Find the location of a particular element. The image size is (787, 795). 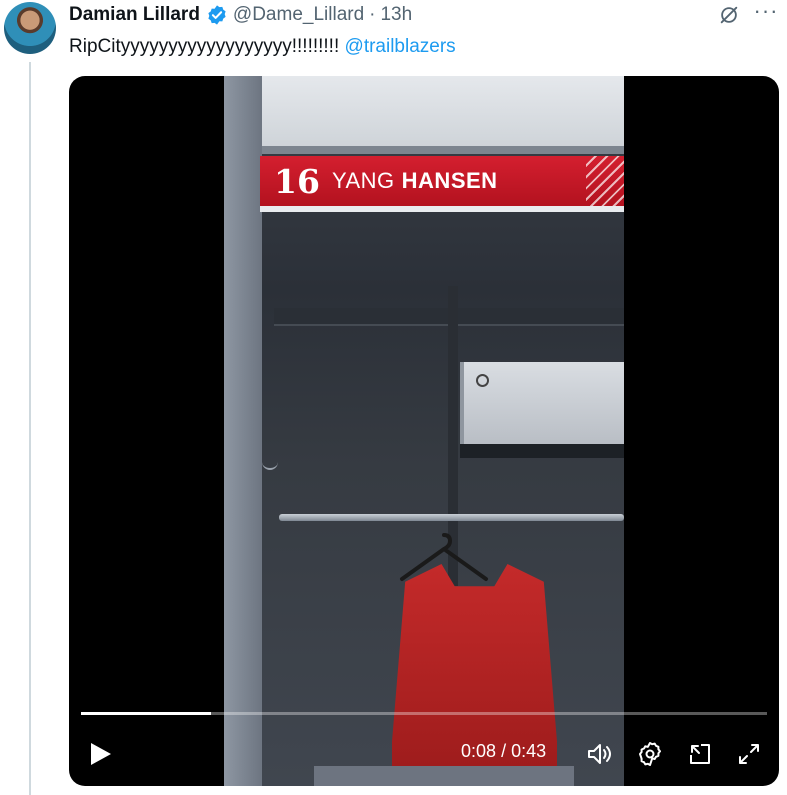

nameplate-first-name: YANG is located at coordinates (363, 180).